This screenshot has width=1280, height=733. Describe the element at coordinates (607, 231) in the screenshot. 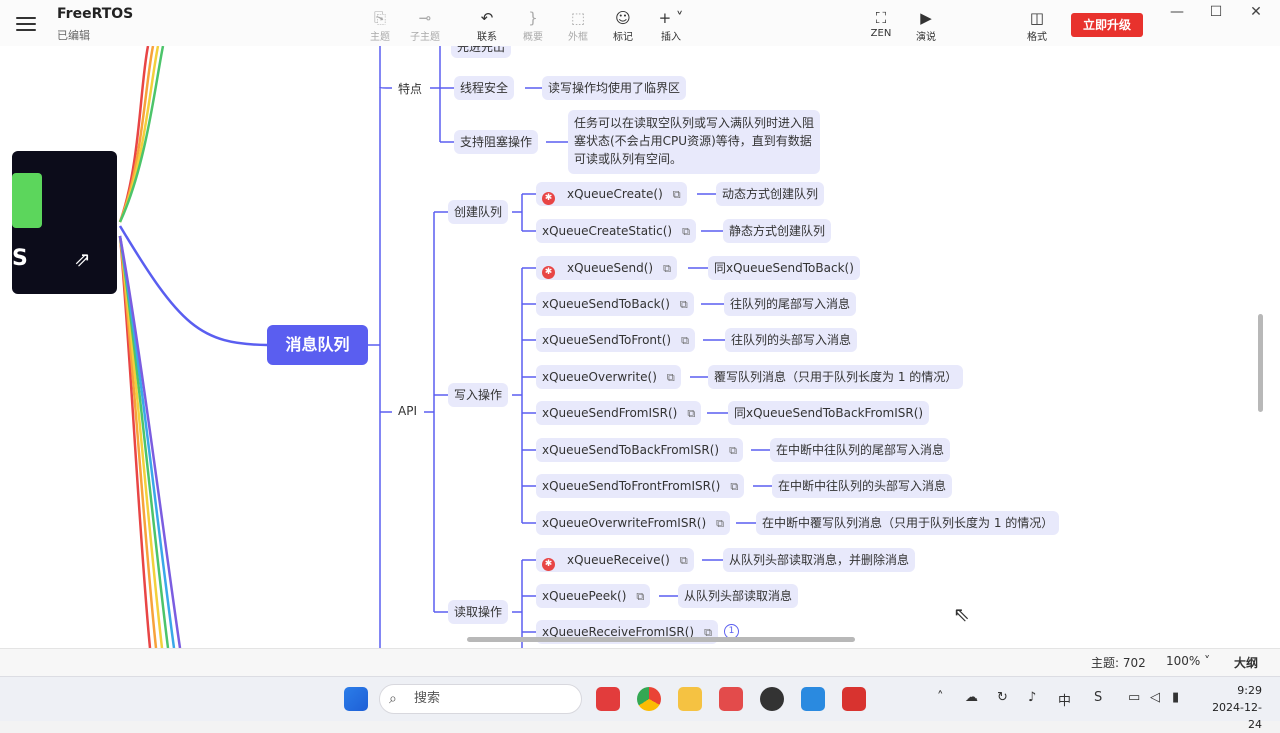

I see `fn-label: xQueueCreateStatic()` at that location.